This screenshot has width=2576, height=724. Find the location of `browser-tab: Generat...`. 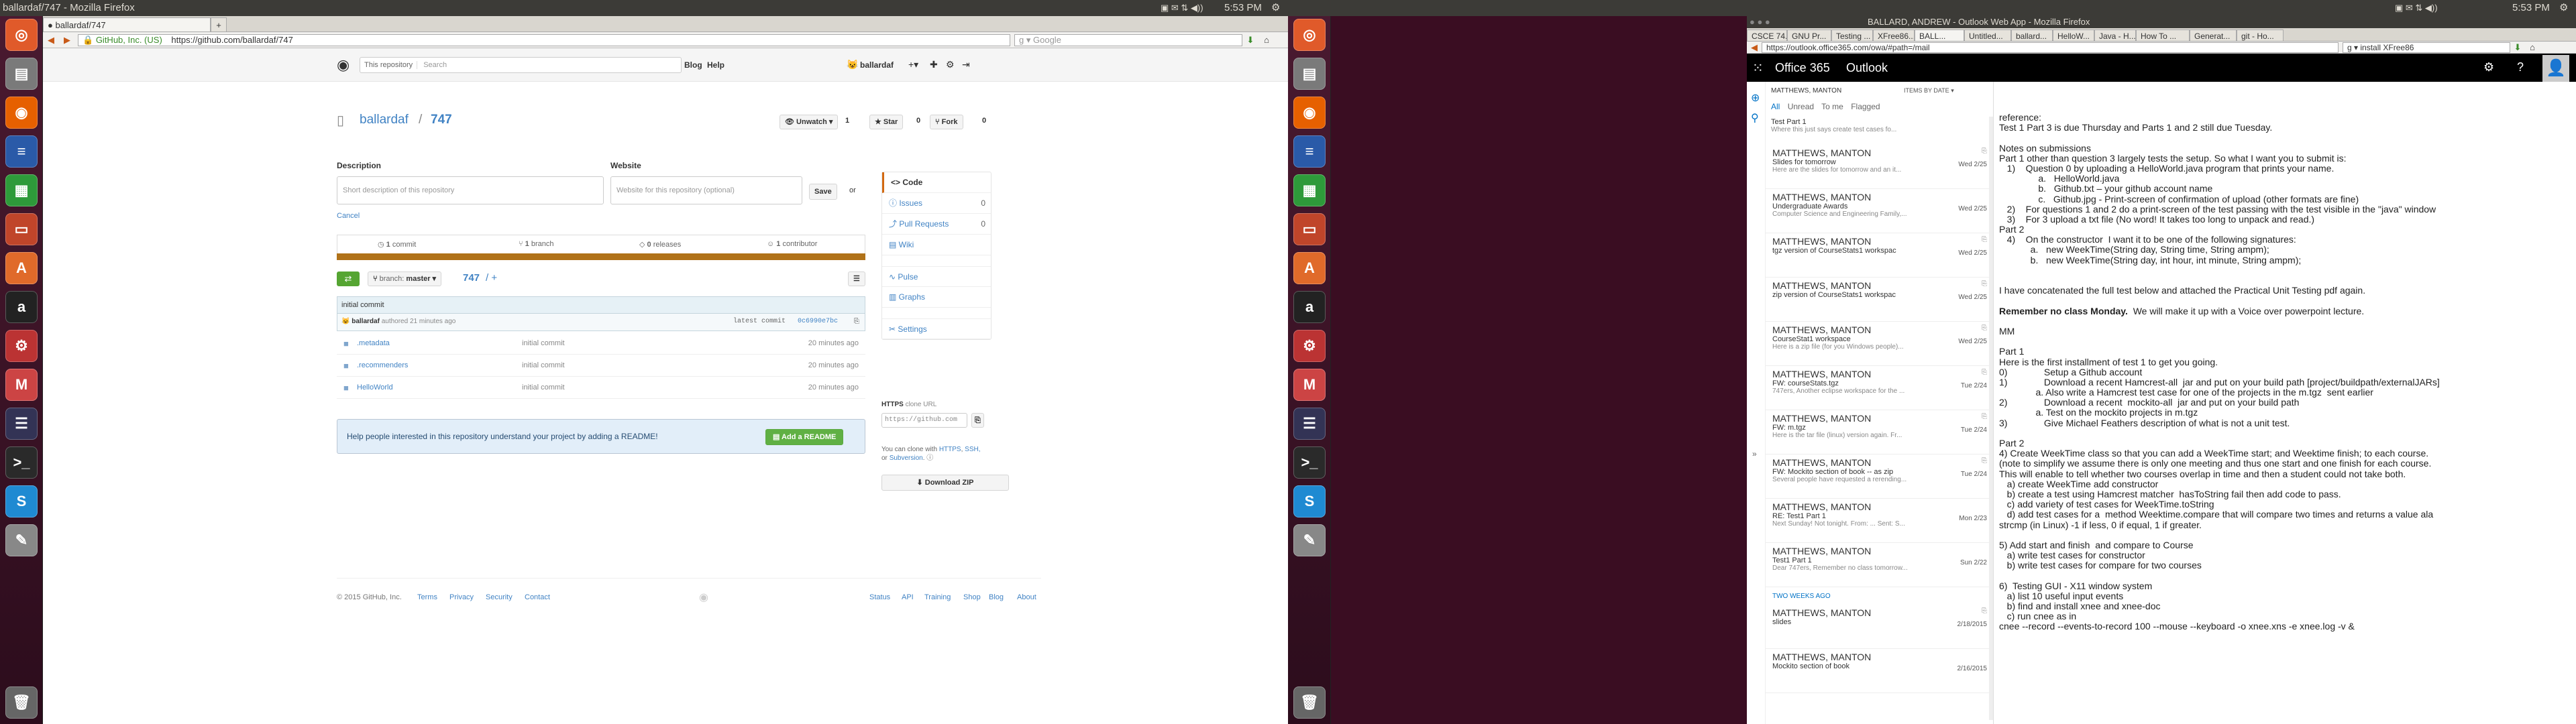

browser-tab: Generat... is located at coordinates (2213, 35).